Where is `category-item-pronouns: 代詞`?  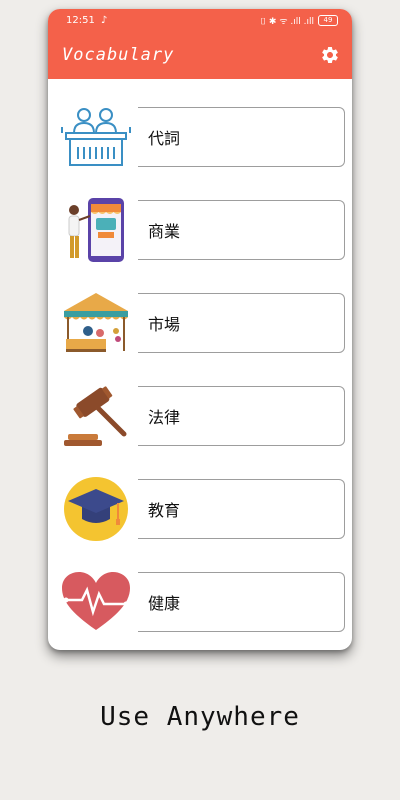
category-item-pronouns: 代詞 is located at coordinates (200, 137).